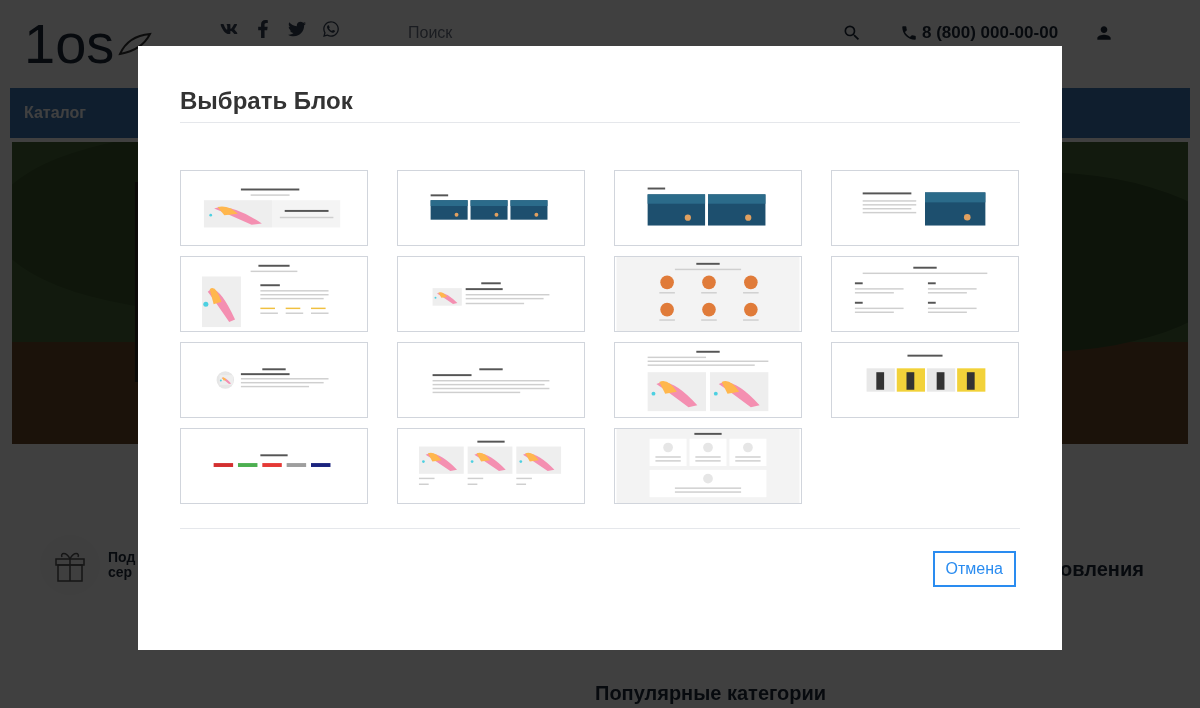 This screenshot has height=708, width=1200. Describe the element at coordinates (711, 693) in the screenshot. I see `section-heading: Популярные категории` at that location.